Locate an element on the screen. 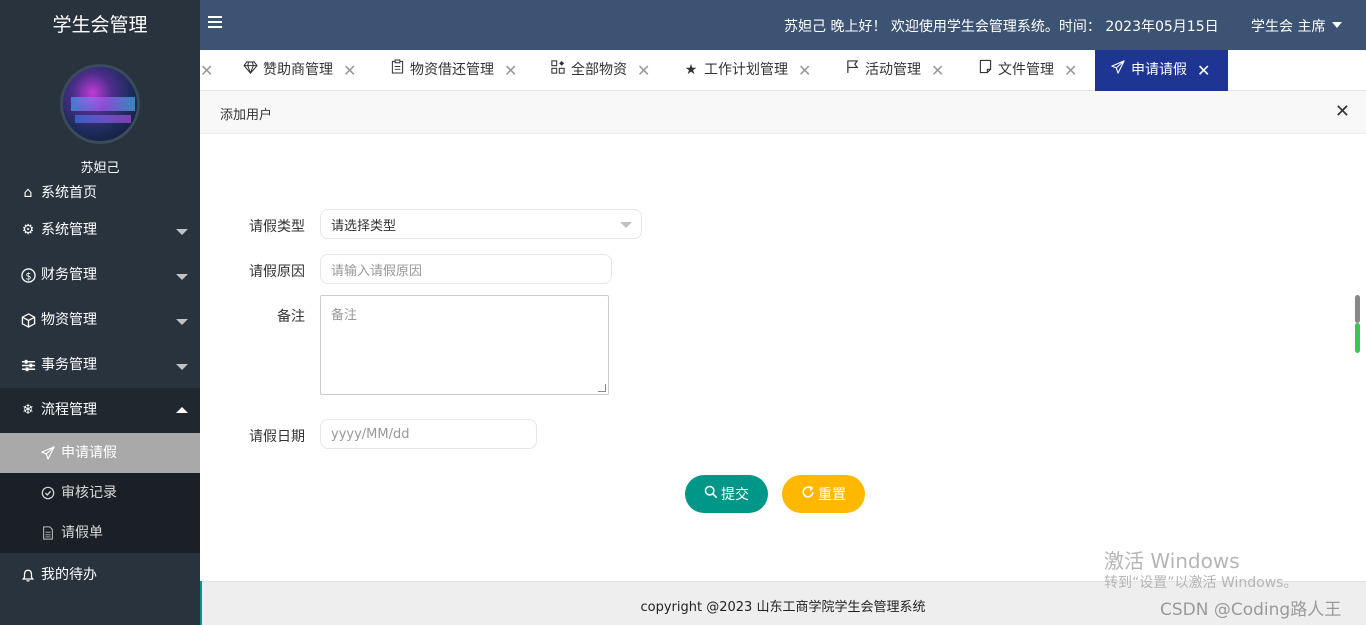 The width and height of the screenshot is (1366, 625). leave-type-select: 请选择类型 is located at coordinates (481, 224).